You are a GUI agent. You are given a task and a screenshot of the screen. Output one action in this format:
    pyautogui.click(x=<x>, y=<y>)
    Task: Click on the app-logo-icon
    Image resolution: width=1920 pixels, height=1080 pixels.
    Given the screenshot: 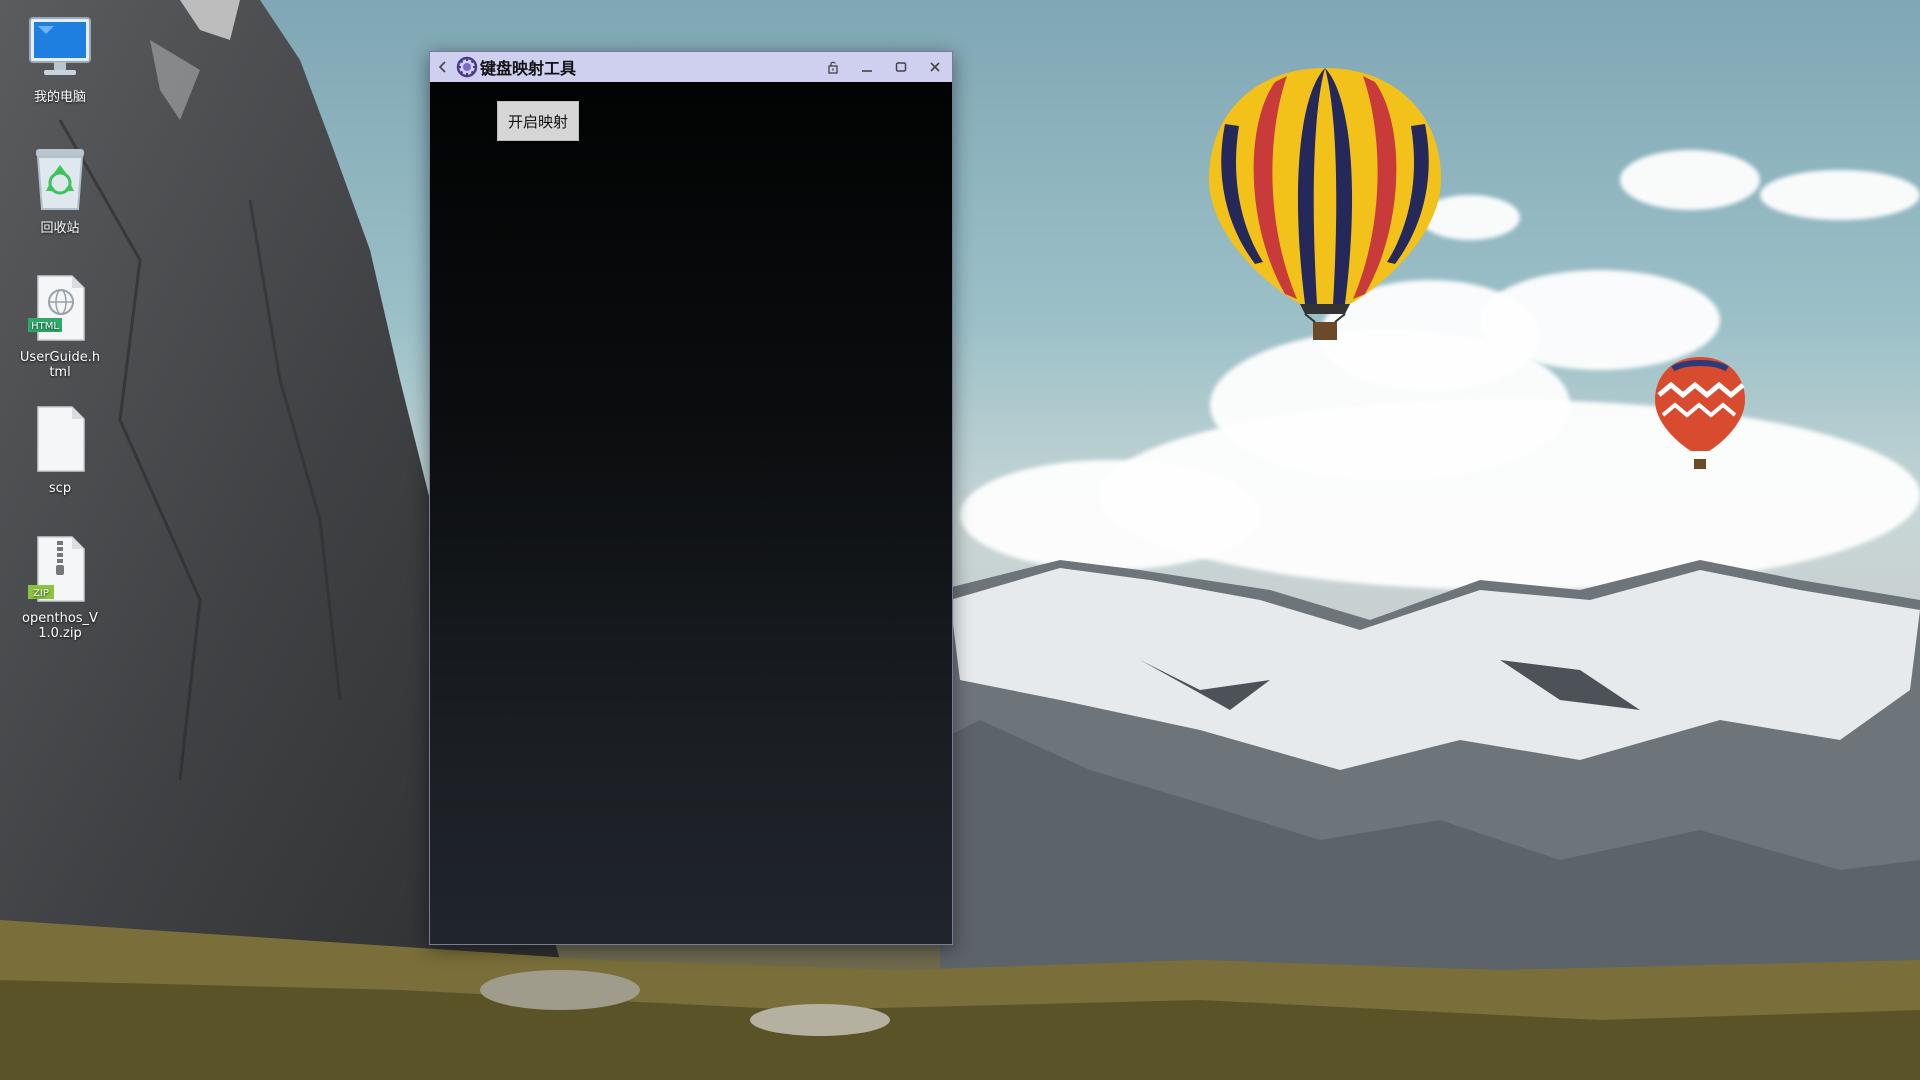 What is the action you would take?
    pyautogui.click(x=467, y=67)
    